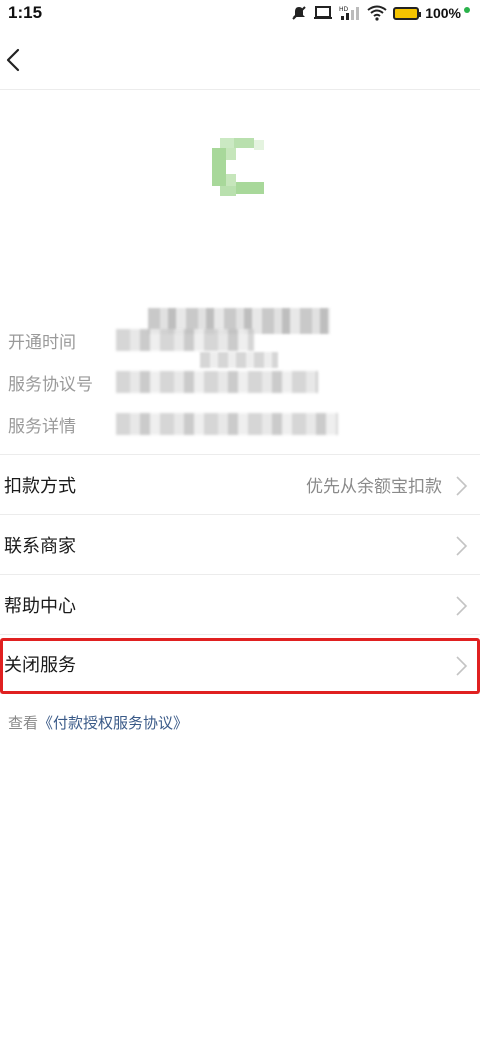 The width and height of the screenshot is (480, 1049). Describe the element at coordinates (349, 13) in the screenshot. I see `hd-signal-icon: HD` at that location.